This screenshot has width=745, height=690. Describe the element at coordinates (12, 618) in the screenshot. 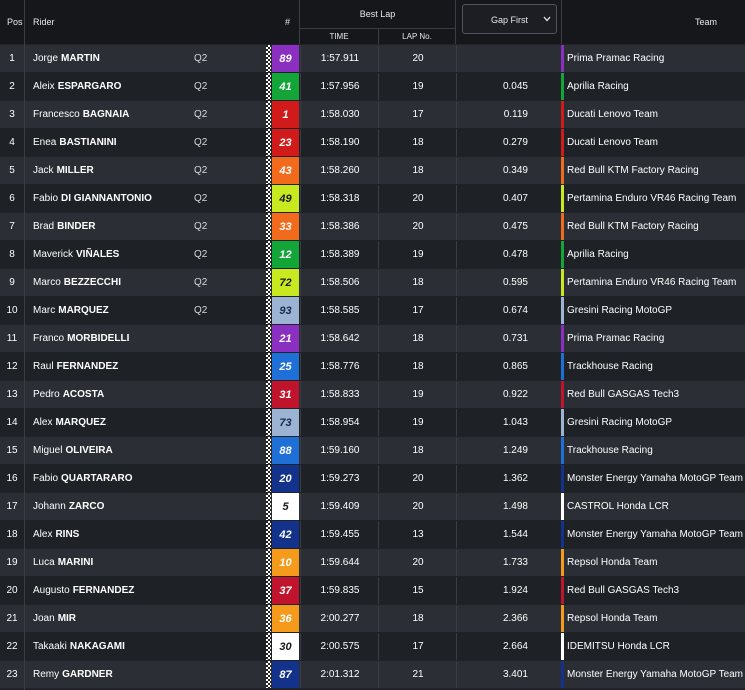

I see `position-cell: 21` at that location.